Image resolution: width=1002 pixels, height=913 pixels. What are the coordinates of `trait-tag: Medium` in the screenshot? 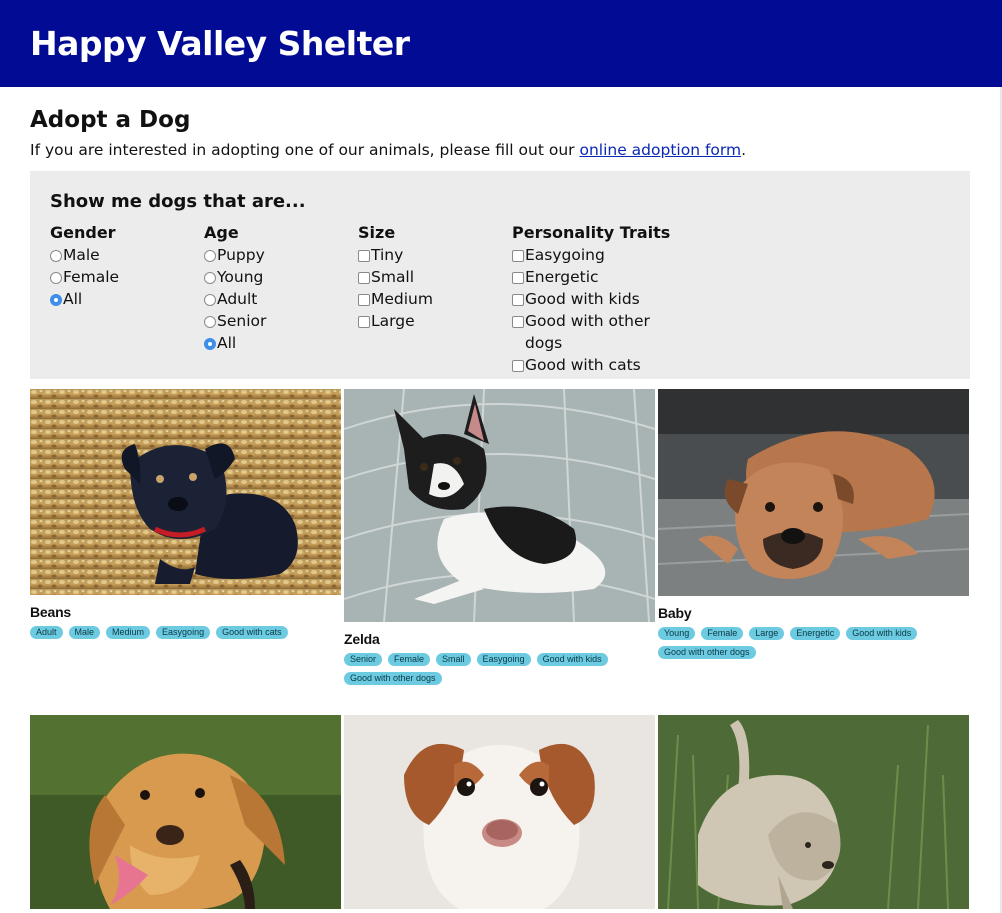 It's located at (128, 632).